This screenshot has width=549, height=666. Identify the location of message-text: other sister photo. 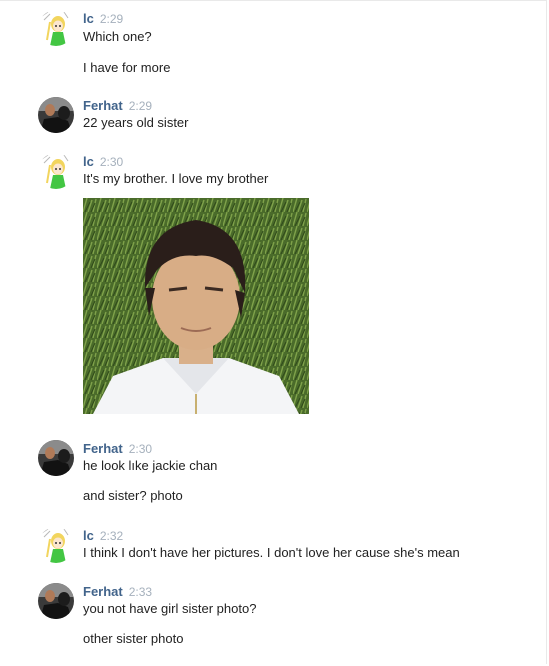
(133, 638).